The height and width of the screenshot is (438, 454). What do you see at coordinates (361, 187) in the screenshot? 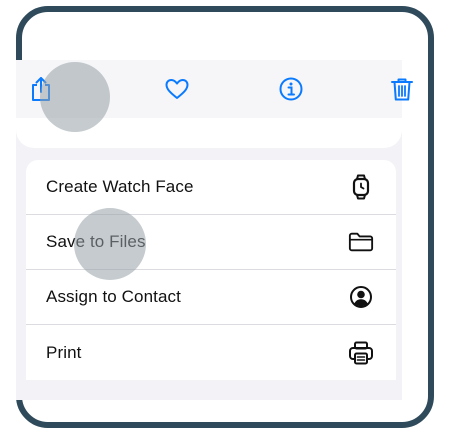
I see `watch-icon` at bounding box center [361, 187].